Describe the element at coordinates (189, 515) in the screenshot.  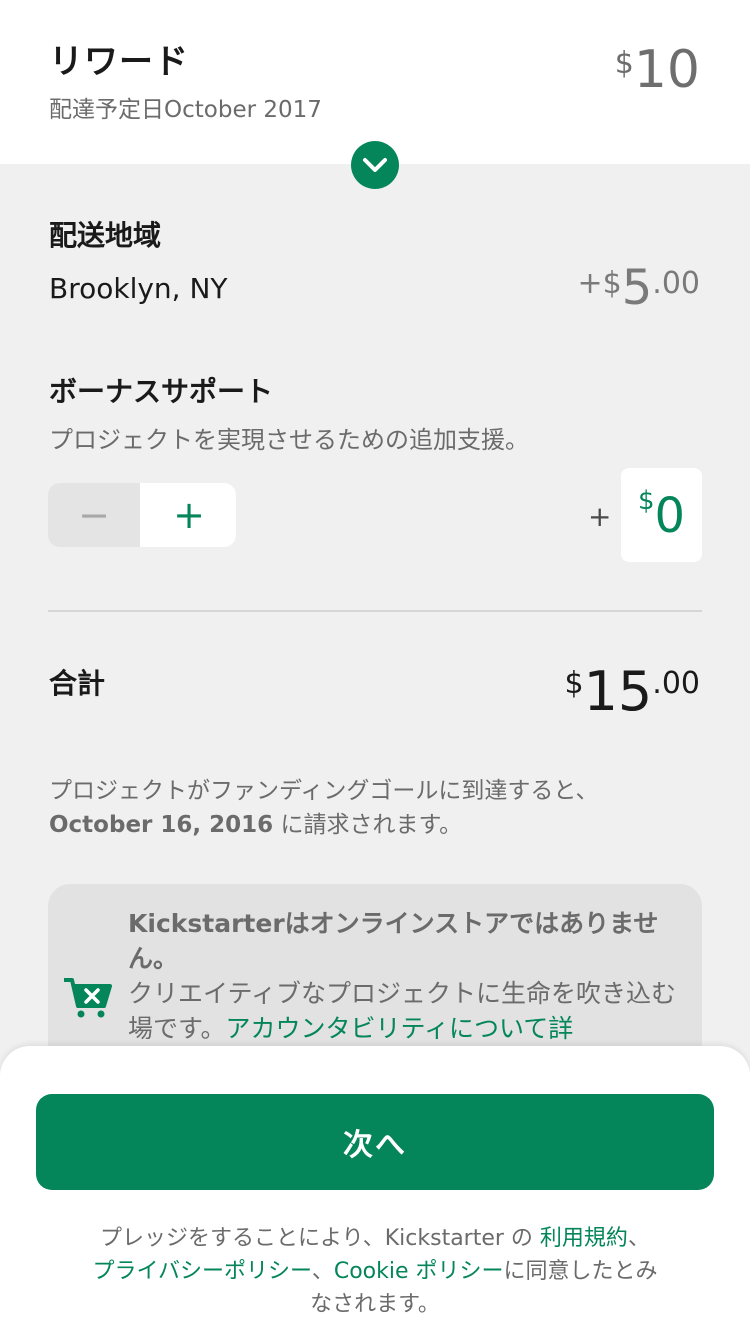
I see `increment-button: +` at that location.